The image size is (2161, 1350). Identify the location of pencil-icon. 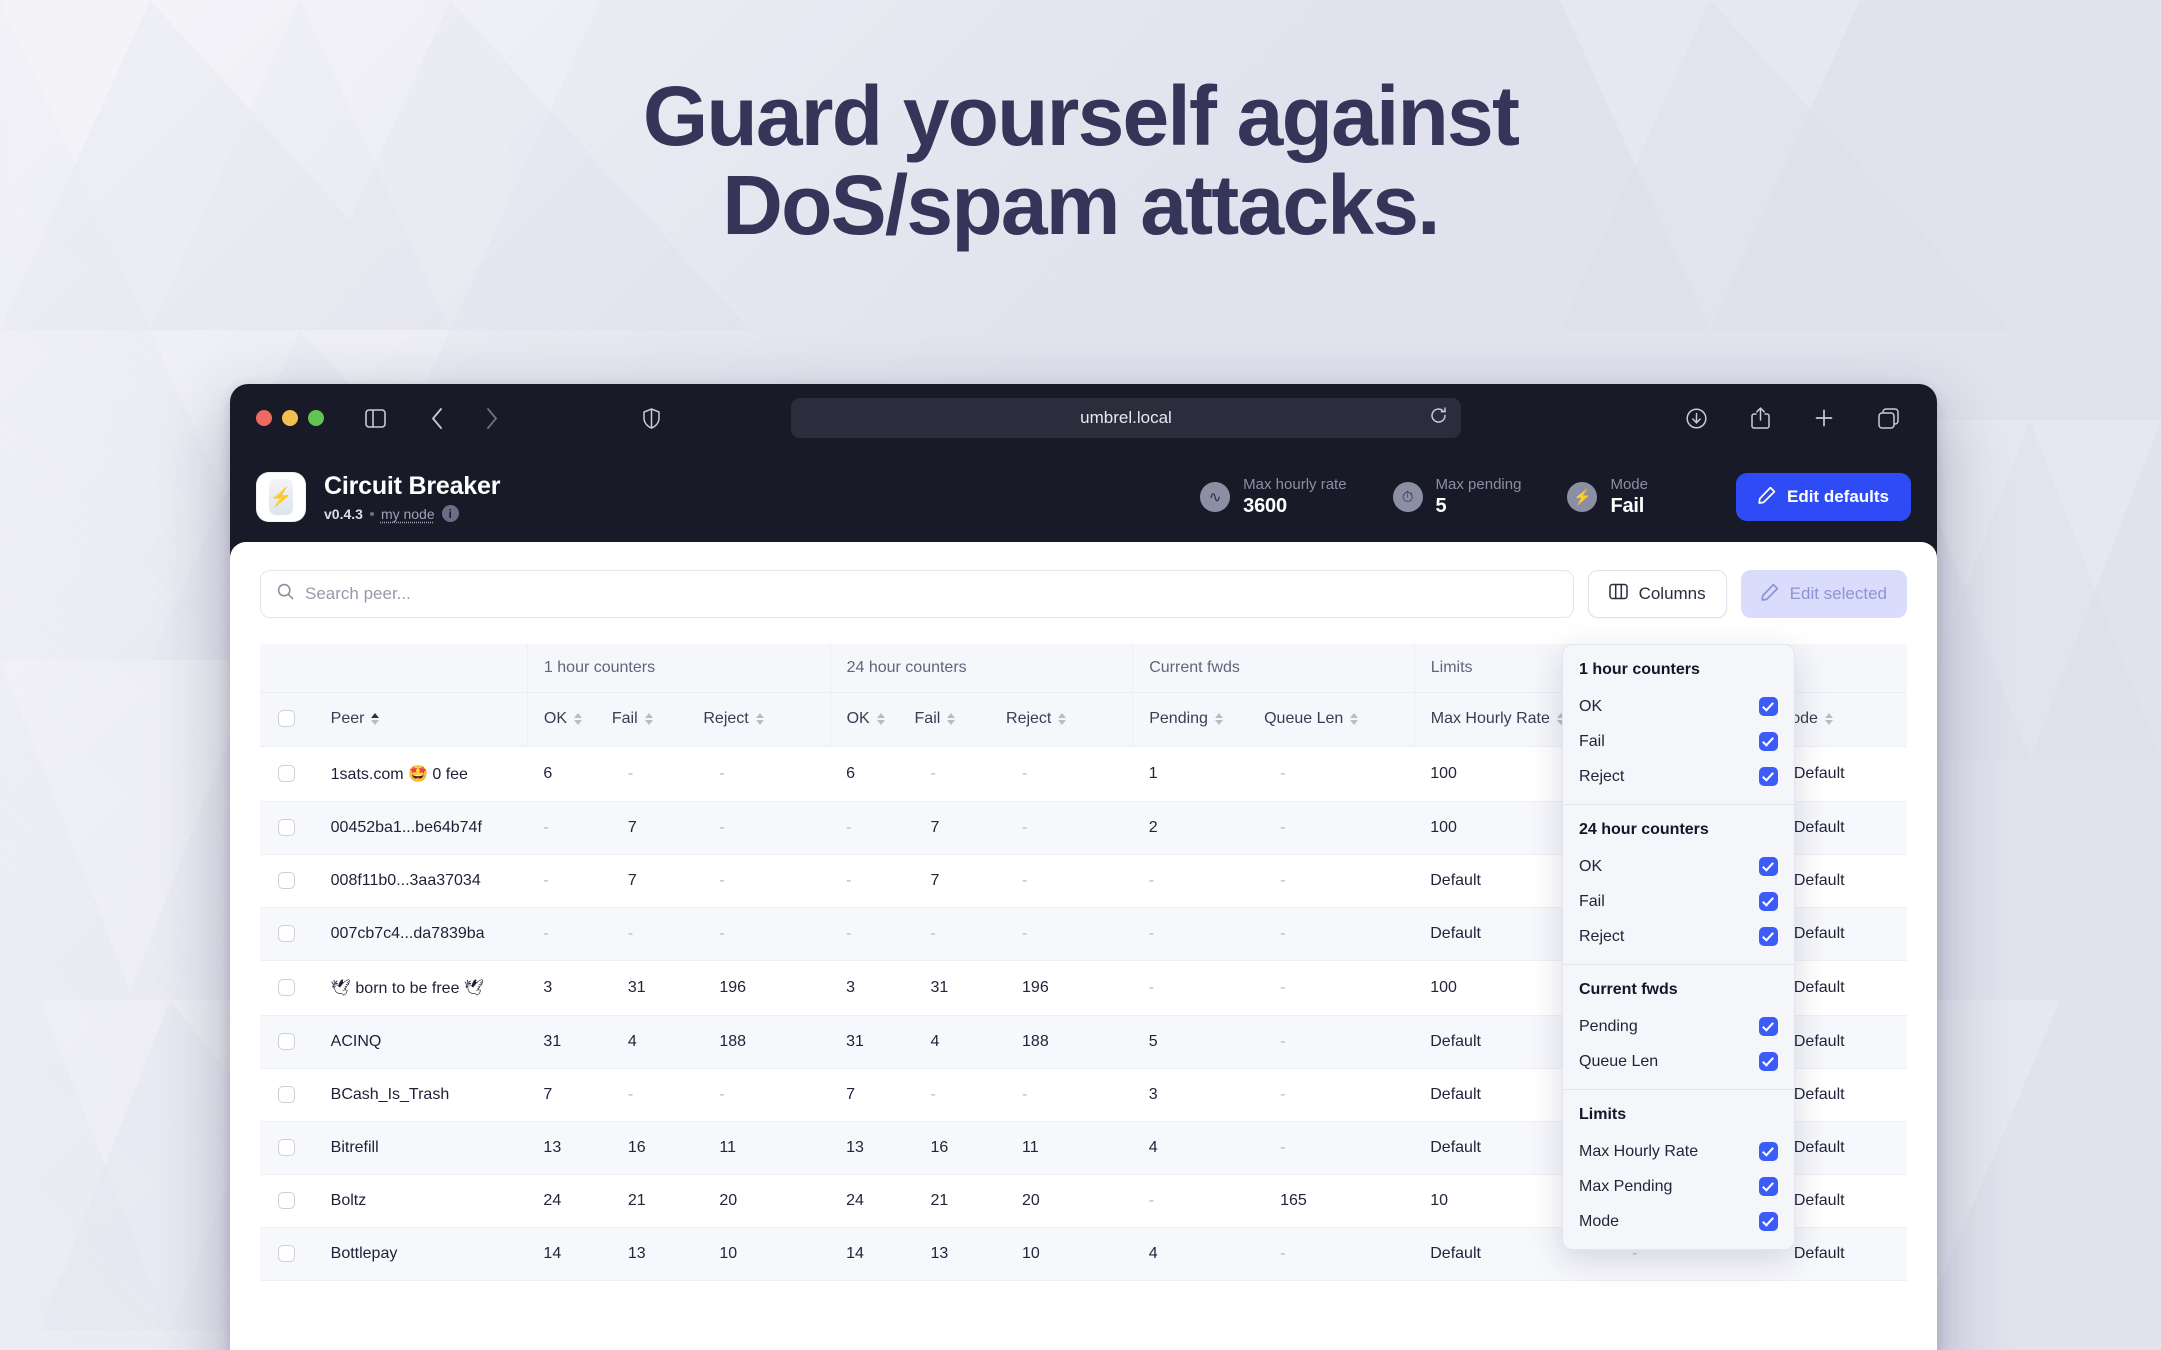
(1770, 594).